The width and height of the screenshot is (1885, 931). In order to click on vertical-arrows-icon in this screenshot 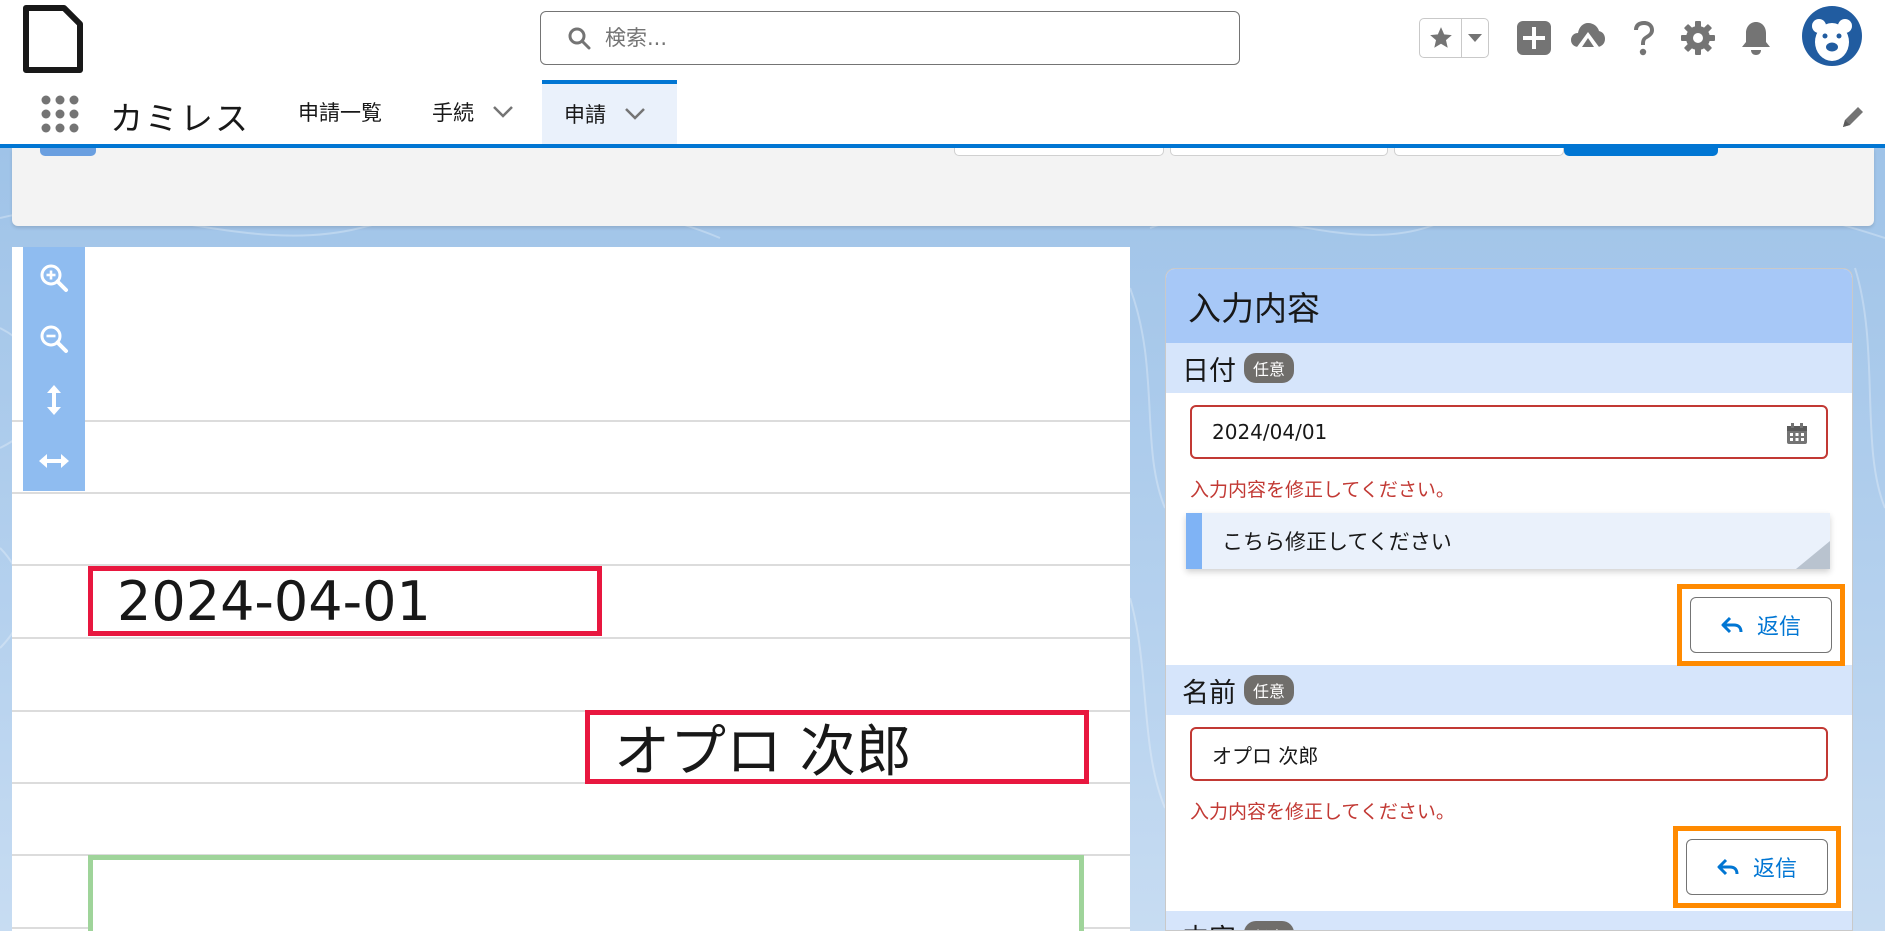, I will do `click(54, 399)`.